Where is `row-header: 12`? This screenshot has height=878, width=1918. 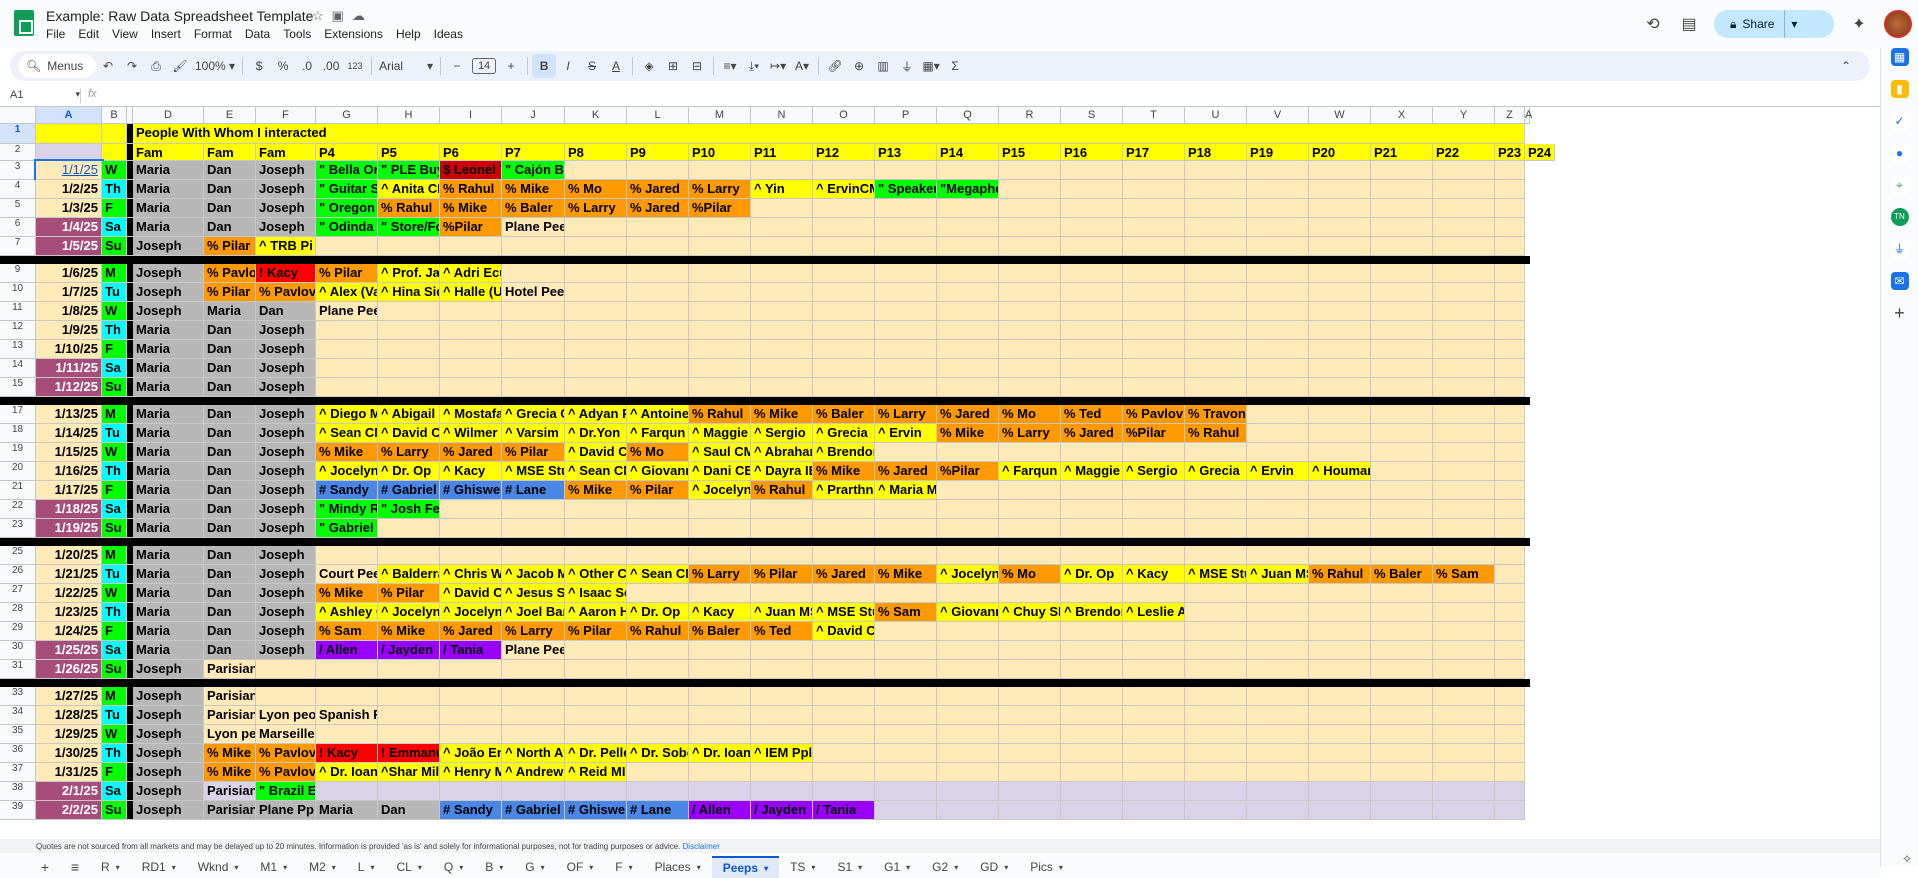
row-header: 12 is located at coordinates (18, 330).